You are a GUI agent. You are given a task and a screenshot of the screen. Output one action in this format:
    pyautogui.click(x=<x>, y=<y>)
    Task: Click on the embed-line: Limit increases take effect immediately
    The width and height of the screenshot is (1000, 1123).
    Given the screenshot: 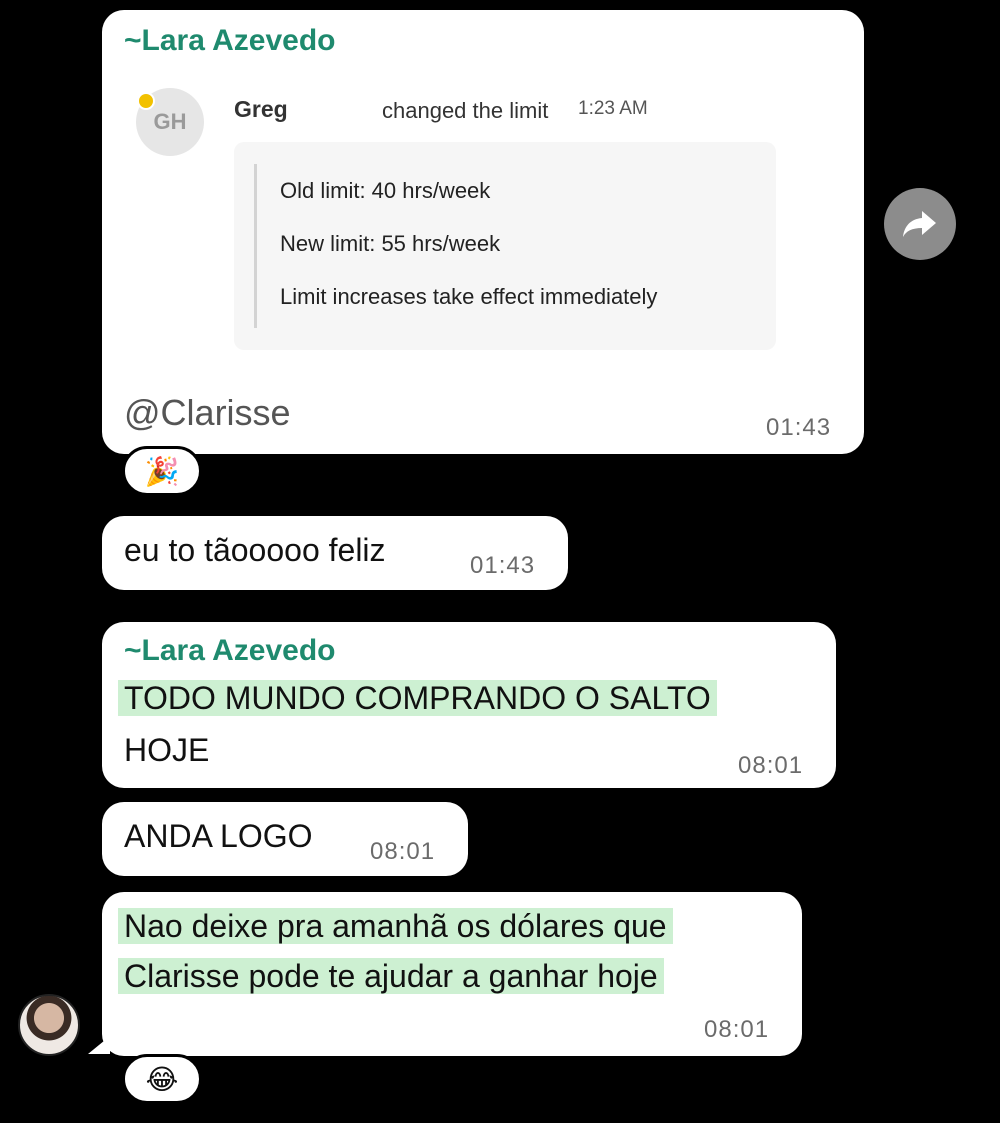 What is the action you would take?
    pyautogui.click(x=469, y=296)
    